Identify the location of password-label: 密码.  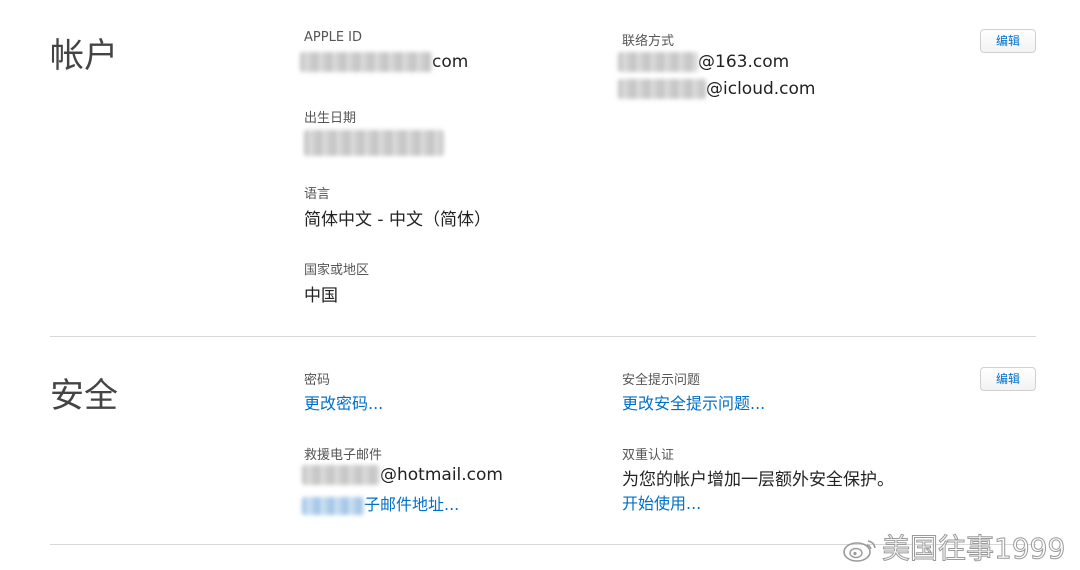
(317, 380).